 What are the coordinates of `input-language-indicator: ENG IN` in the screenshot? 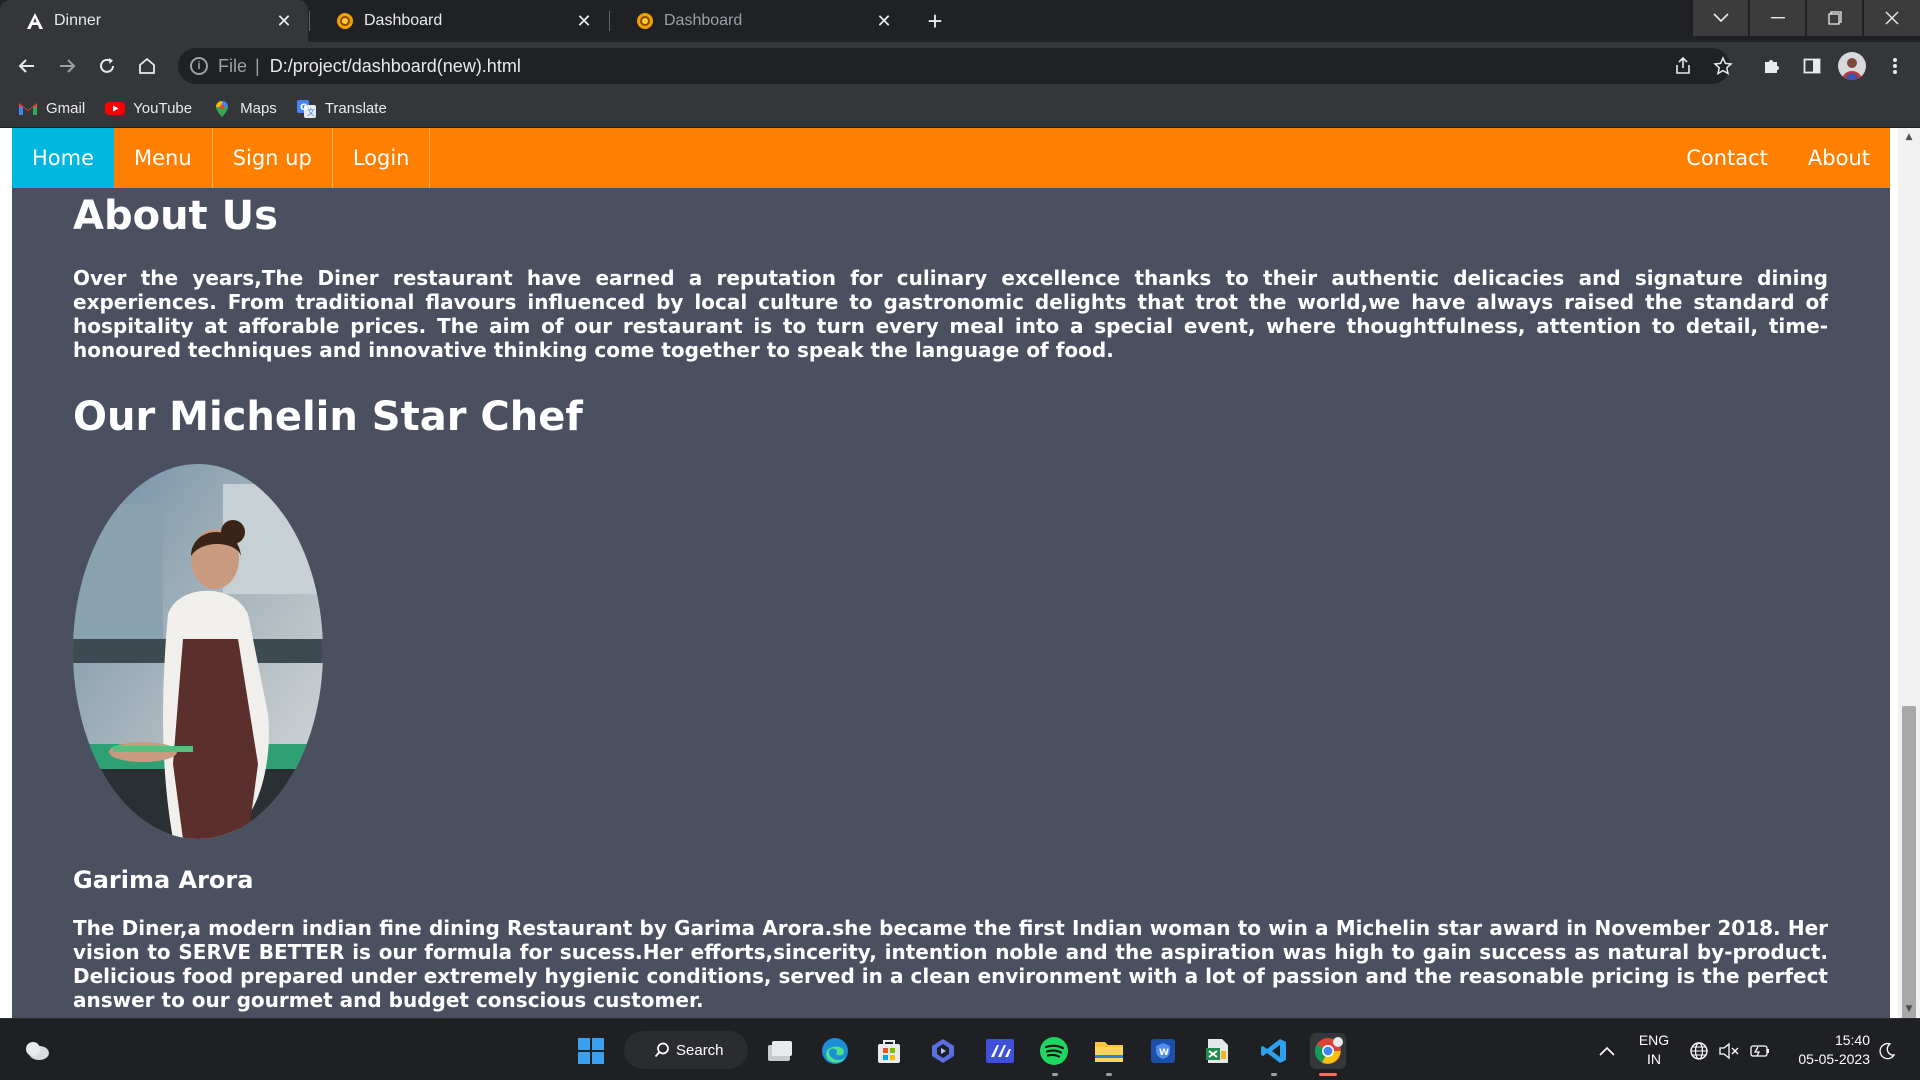 It's located at (1654, 1050).